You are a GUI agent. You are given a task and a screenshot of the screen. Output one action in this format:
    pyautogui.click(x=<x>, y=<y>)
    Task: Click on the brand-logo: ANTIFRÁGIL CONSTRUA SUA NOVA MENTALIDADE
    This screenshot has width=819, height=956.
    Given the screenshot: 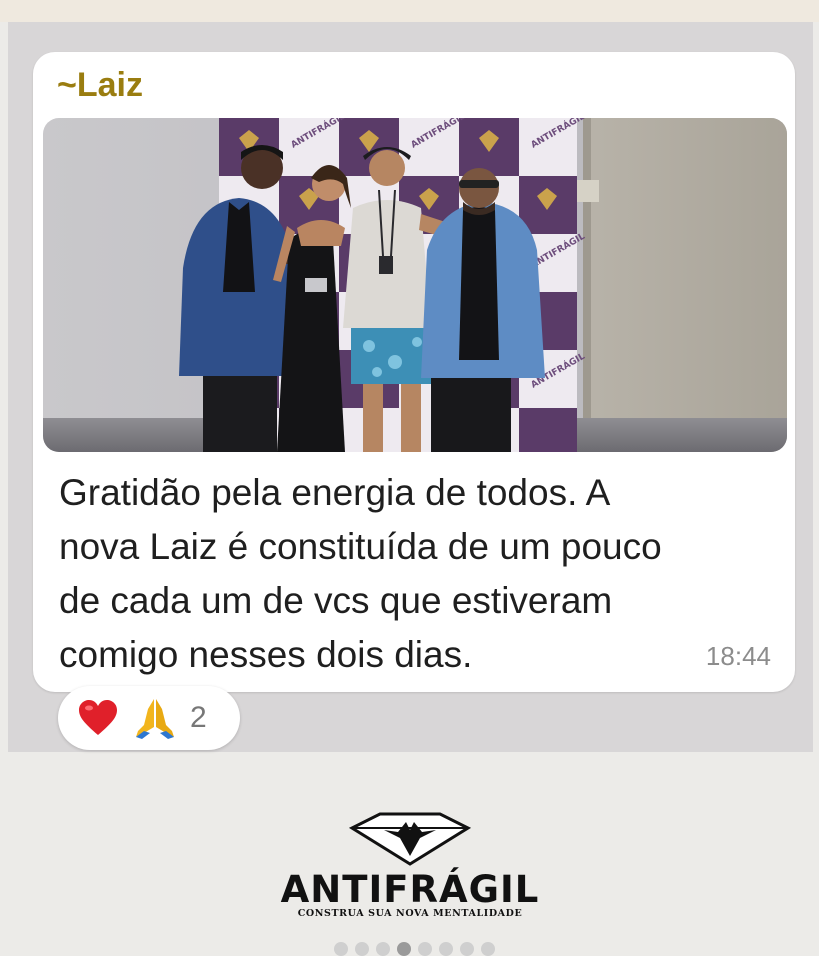 What is the action you would take?
    pyautogui.click(x=410, y=865)
    